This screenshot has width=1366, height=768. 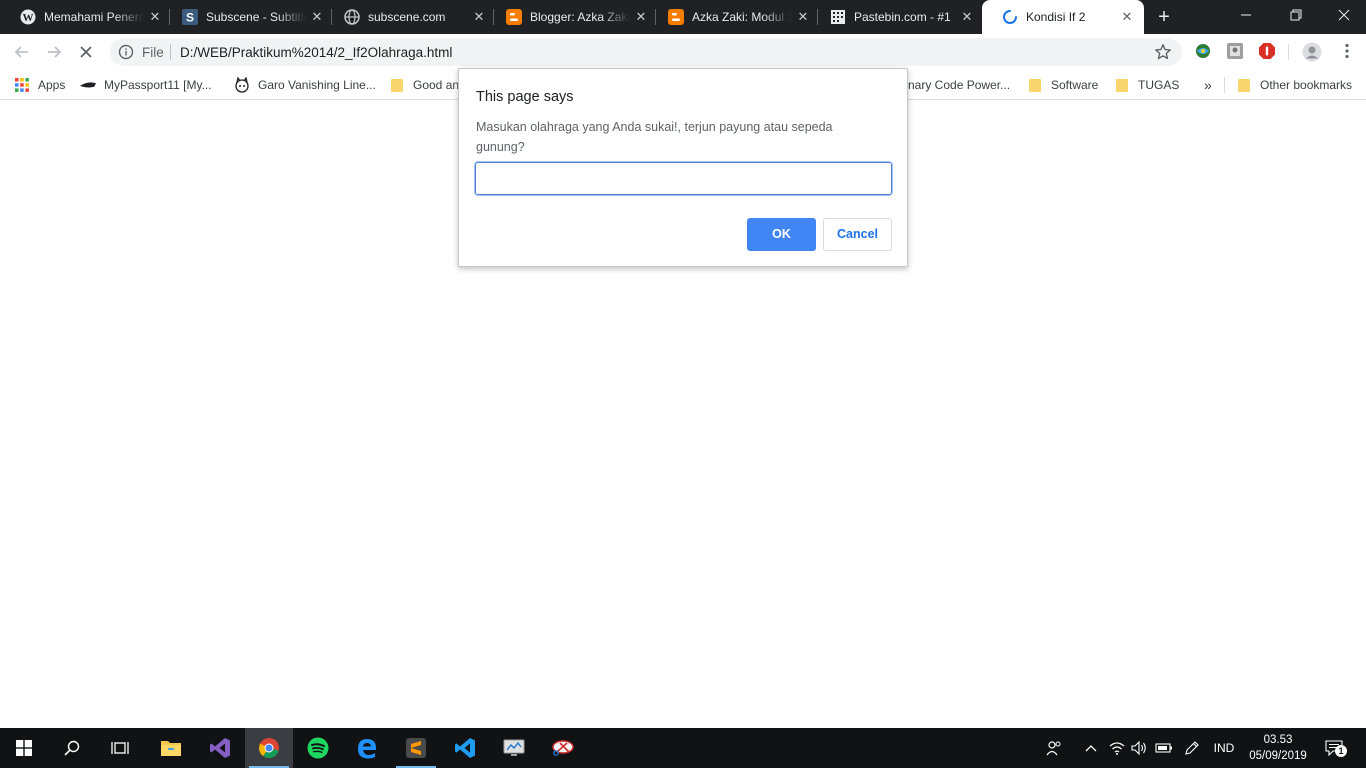 What do you see at coordinates (1203, 51) in the screenshot?
I see `idm-extension-icon` at bounding box center [1203, 51].